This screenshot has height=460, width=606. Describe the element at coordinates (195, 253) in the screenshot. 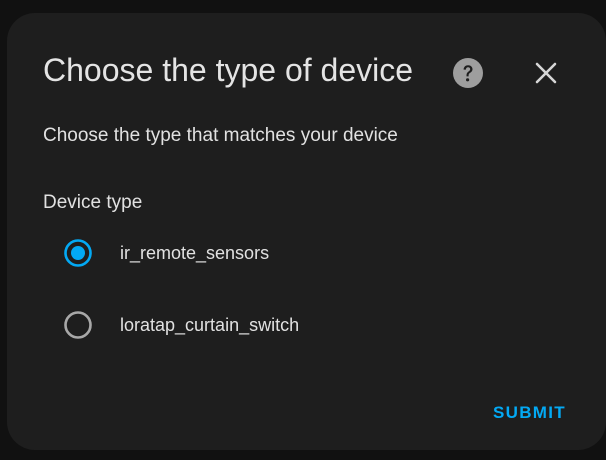

I see `radio-option-label: ir_remote_sensors` at that location.